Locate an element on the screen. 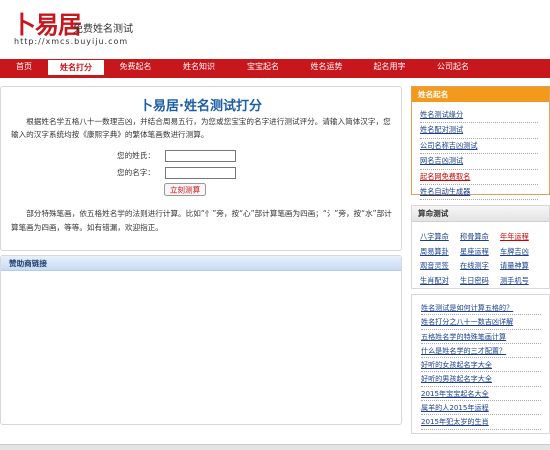 Image resolution: width=550 pixels, height=450 pixels. naming-link: 姓名配对测试 is located at coordinates (479, 131).